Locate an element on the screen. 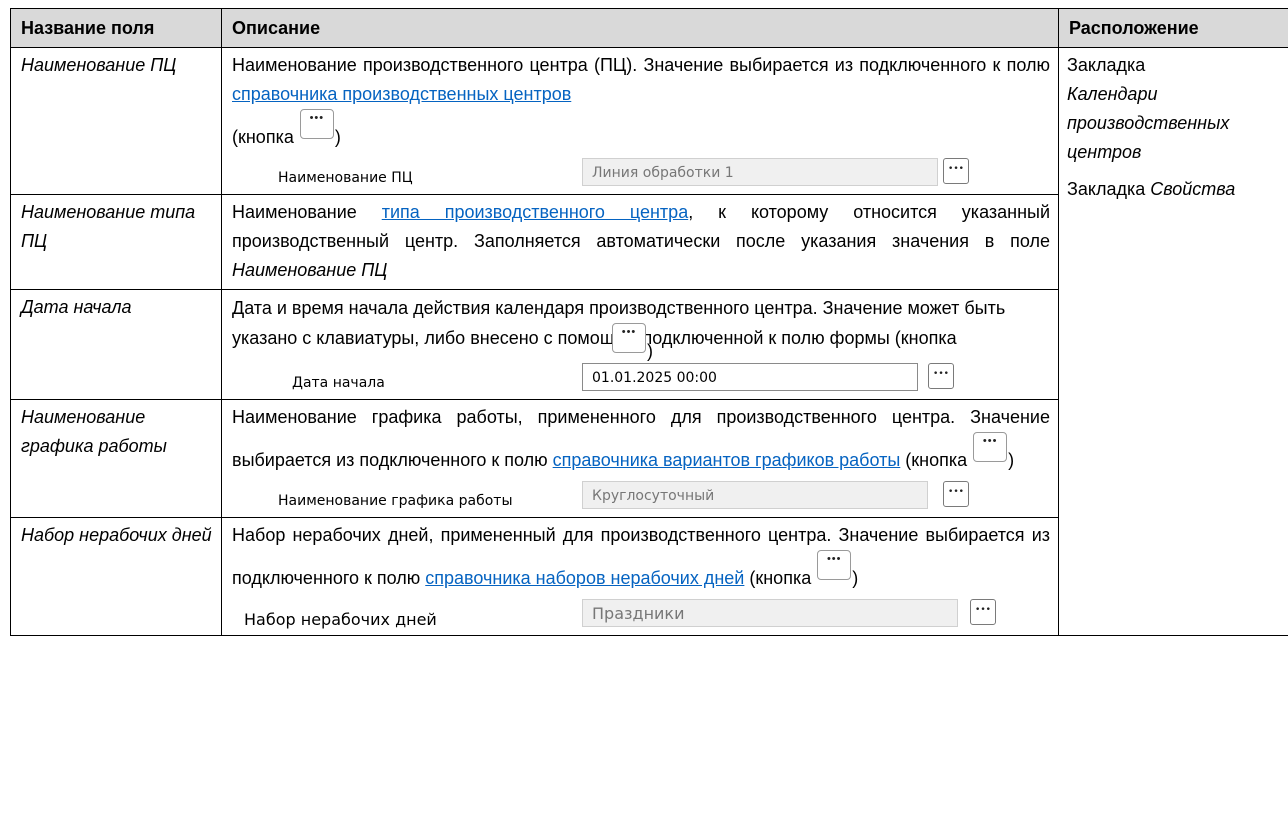 The height and width of the screenshot is (836, 1288). field-name-cell: Наименование типа ПЦ is located at coordinates (116, 242).